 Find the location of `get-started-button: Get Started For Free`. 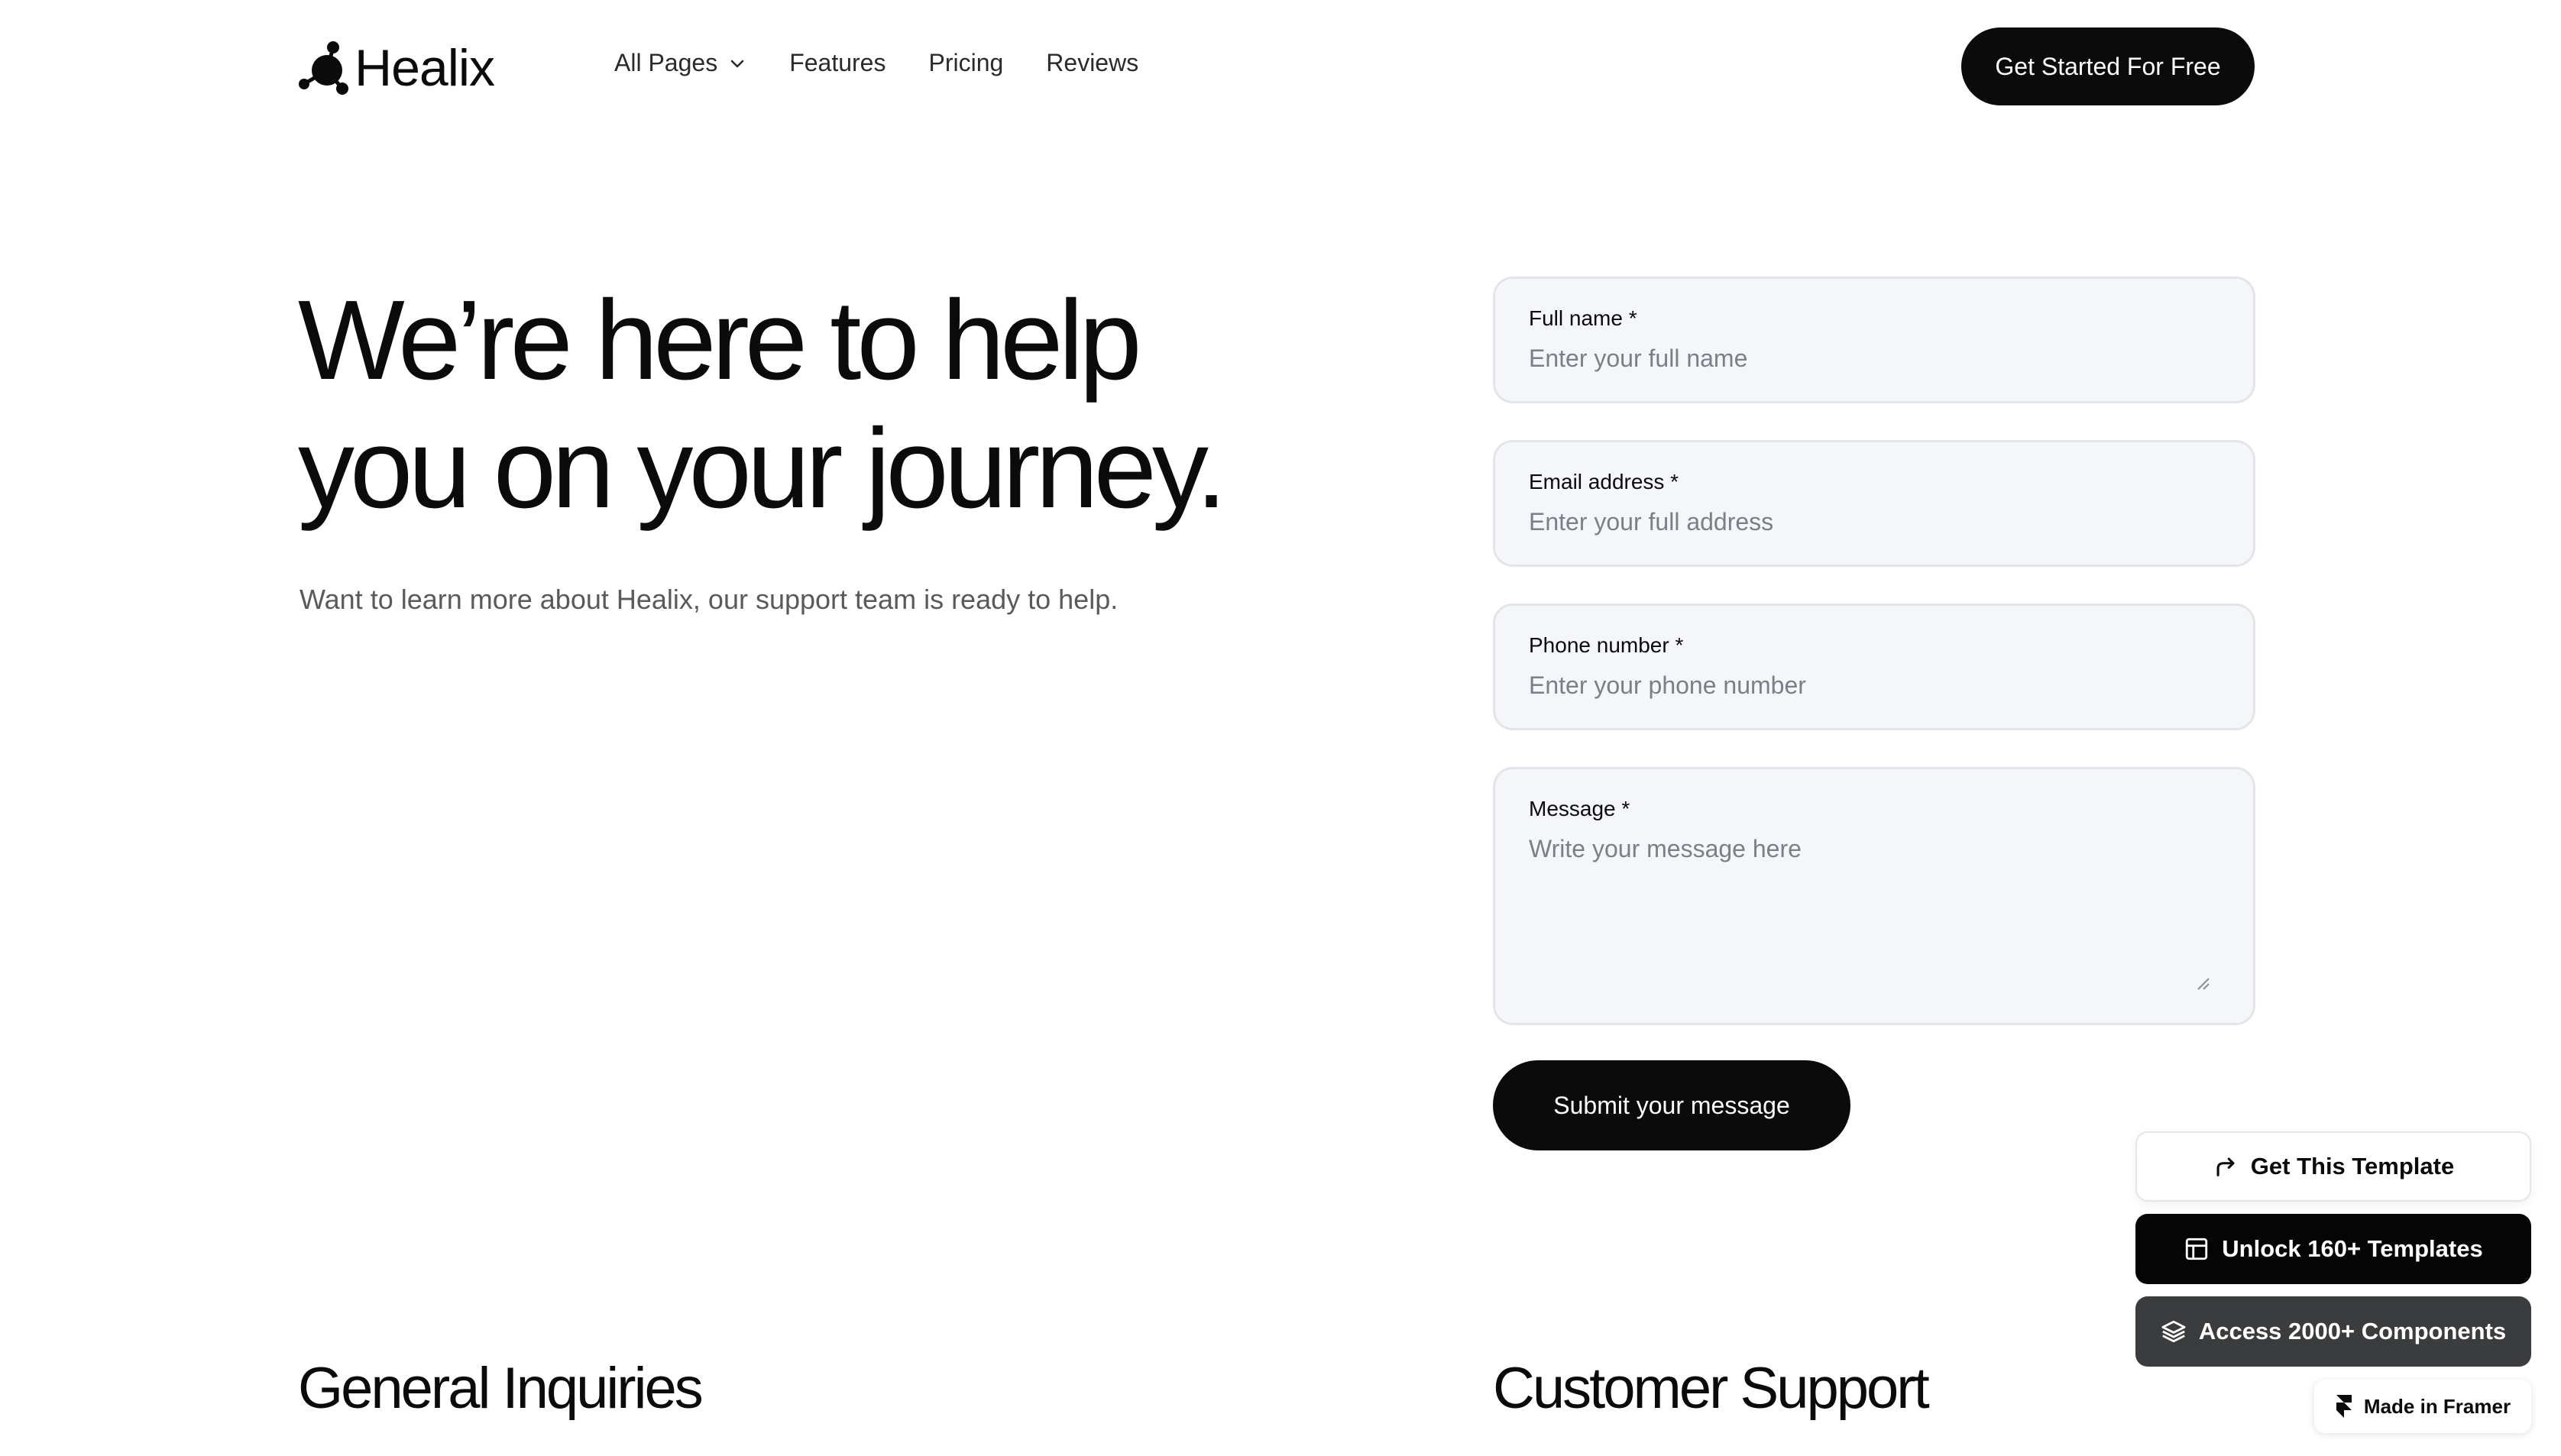

get-started-button: Get Started For Free is located at coordinates (2108, 66).